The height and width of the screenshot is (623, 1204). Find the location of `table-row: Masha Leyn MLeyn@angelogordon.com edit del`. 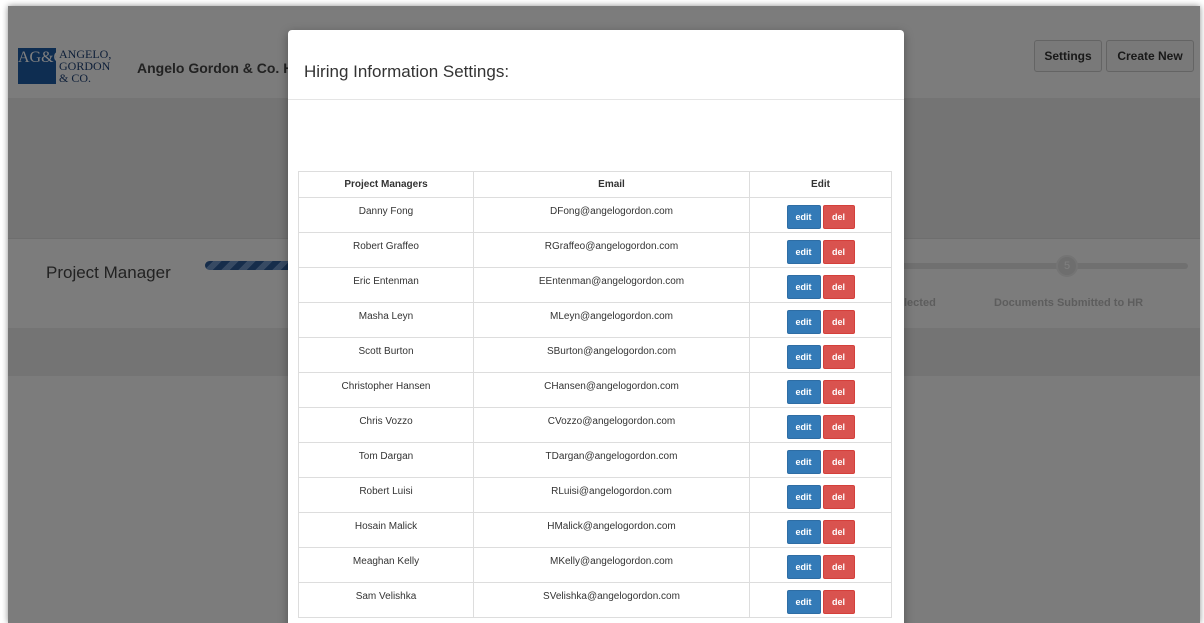

table-row: Masha Leyn MLeyn@angelogordon.com edit del is located at coordinates (595, 320).